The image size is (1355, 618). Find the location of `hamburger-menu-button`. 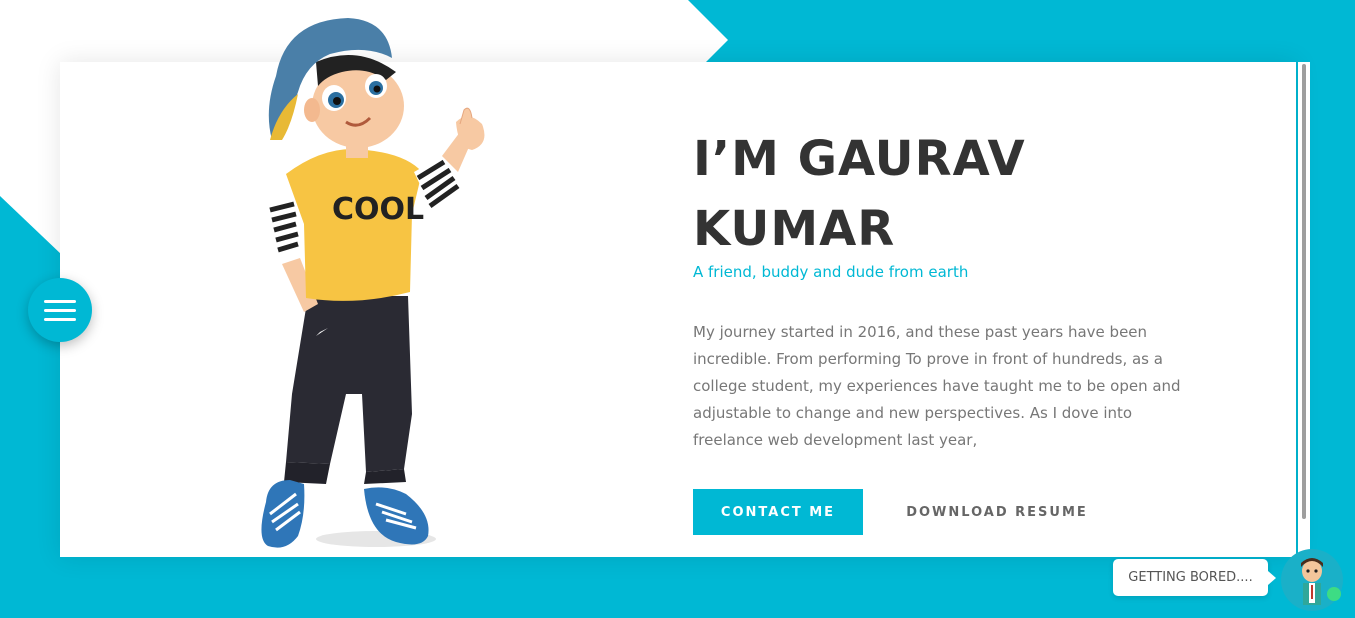

hamburger-menu-button is located at coordinates (60, 310).